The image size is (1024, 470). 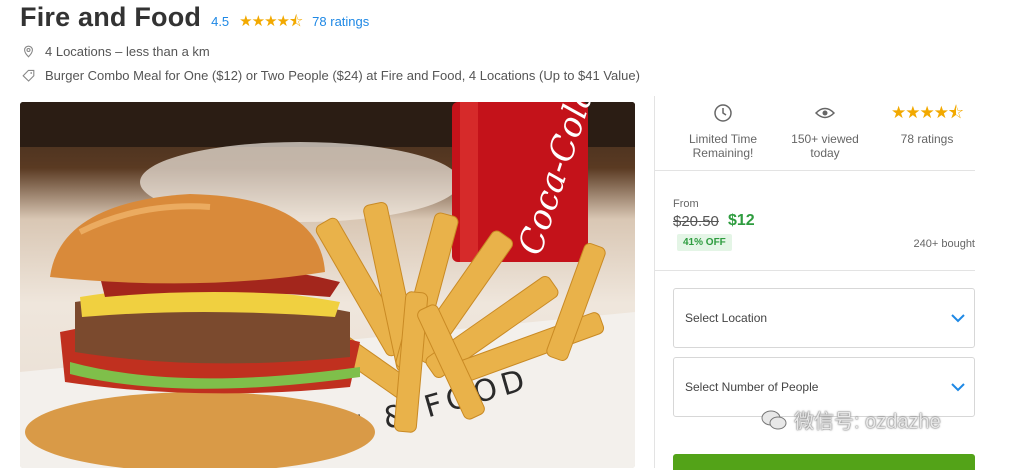 I want to click on original-price: $20.50, so click(x=696, y=221).